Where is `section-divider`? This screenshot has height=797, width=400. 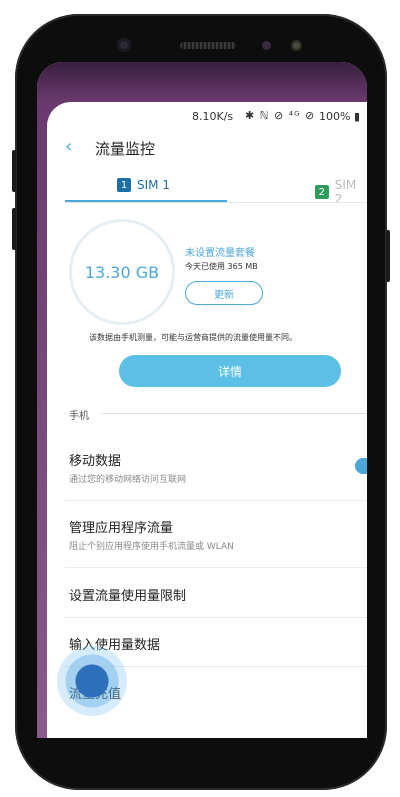 section-divider is located at coordinates (234, 413).